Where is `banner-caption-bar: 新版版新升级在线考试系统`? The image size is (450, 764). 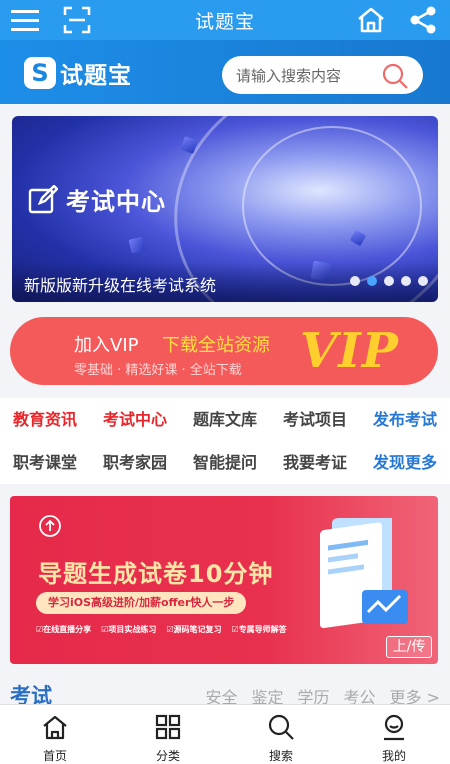 banner-caption-bar: 新版版新升级在线考试系统 is located at coordinates (225, 282).